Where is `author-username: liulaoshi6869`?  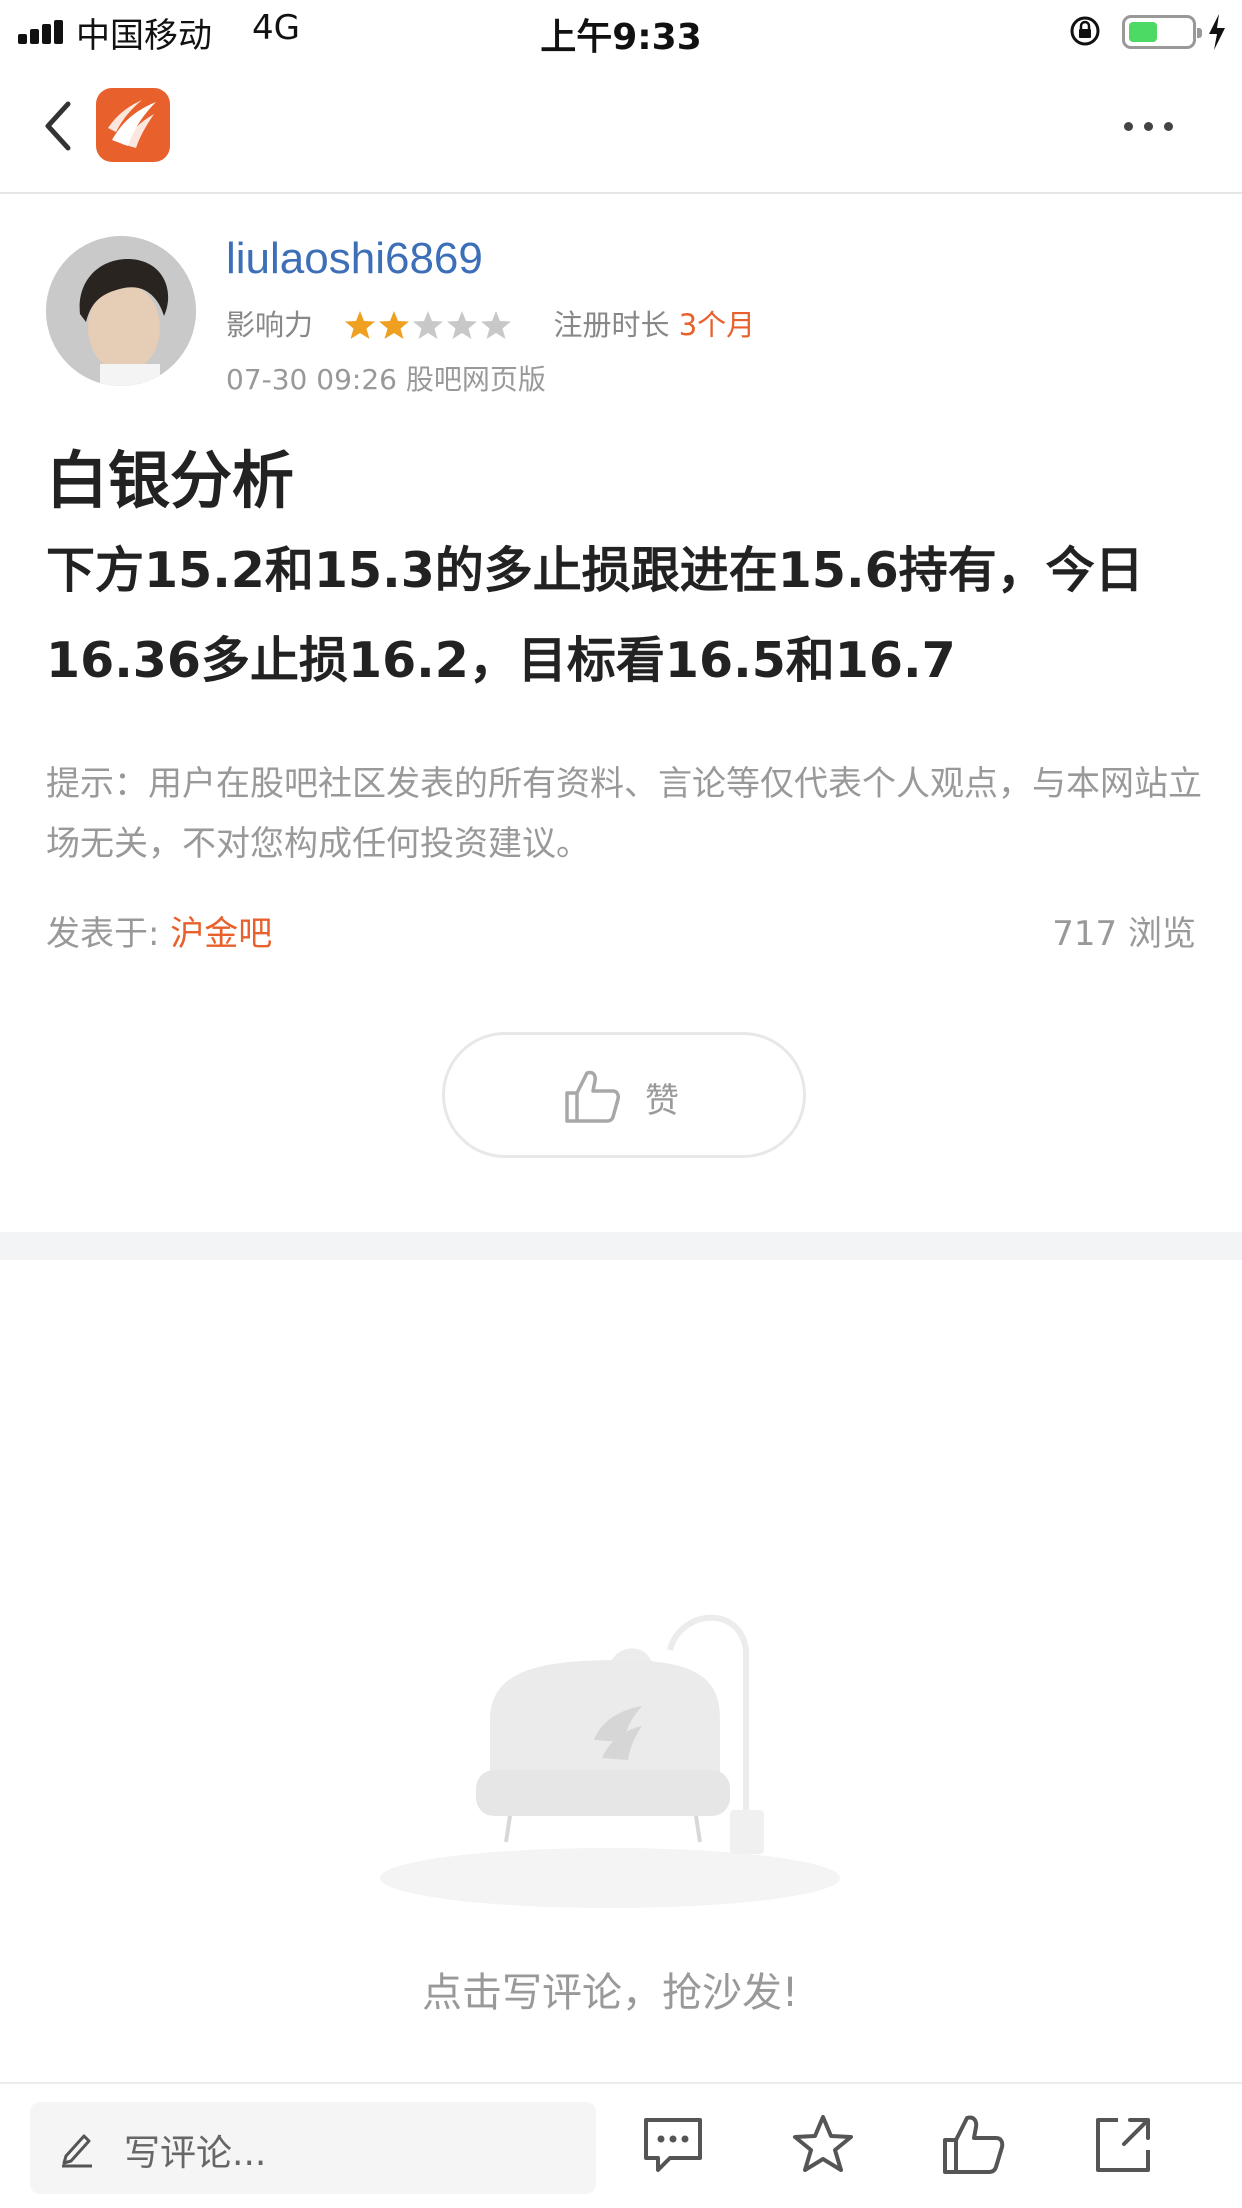 author-username: liulaoshi6869 is located at coordinates (354, 259).